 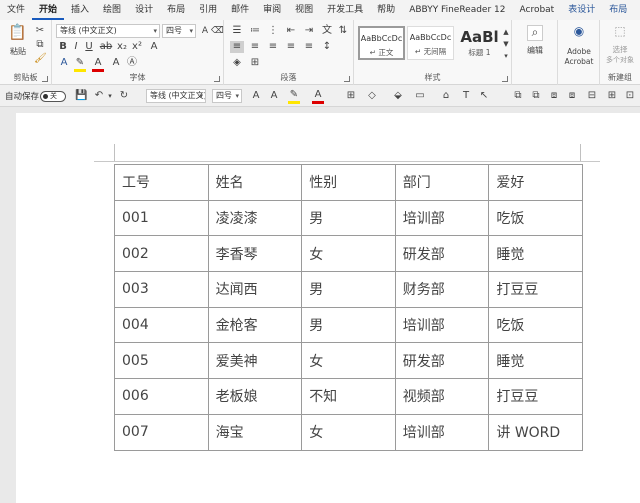 I want to click on styles-launcher-icon, so click(x=505, y=79).